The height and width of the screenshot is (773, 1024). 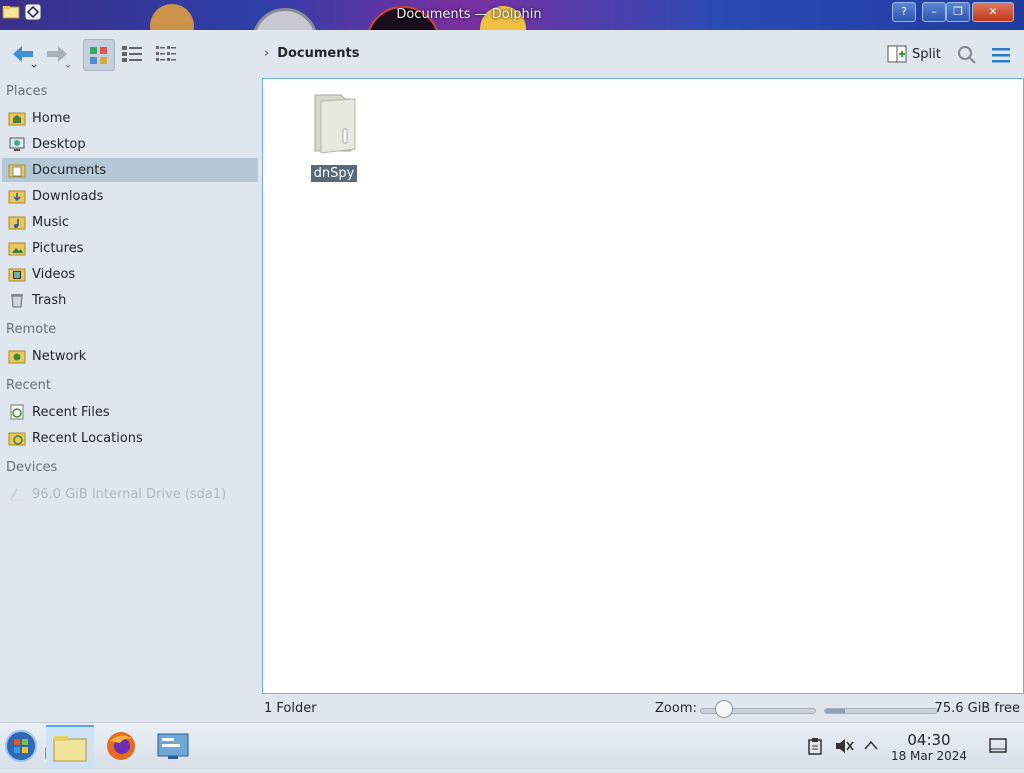 I want to click on home-folder-icon, so click(x=17, y=119).